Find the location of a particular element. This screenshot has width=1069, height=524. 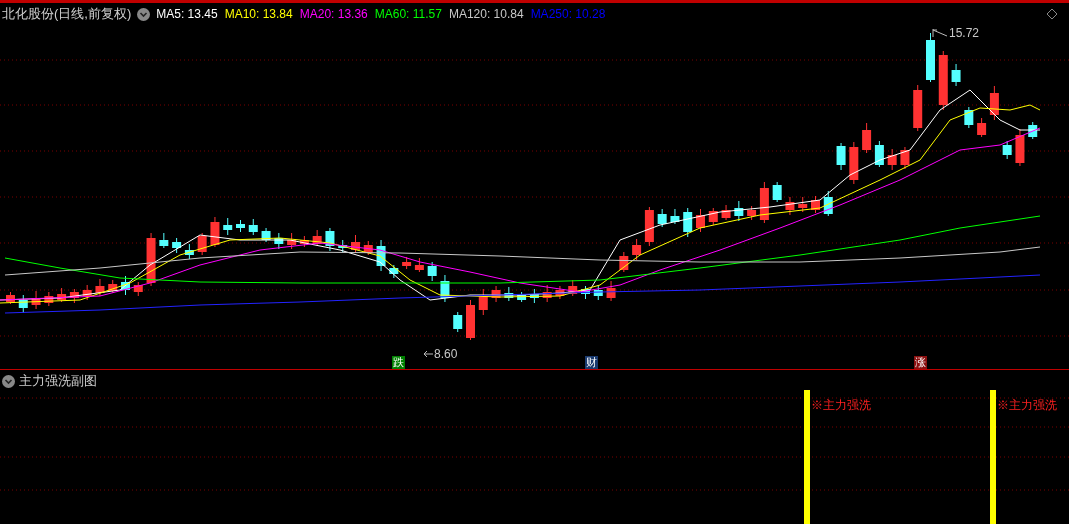

moving-average-label: MA120: 10.84 is located at coordinates (486, 14).